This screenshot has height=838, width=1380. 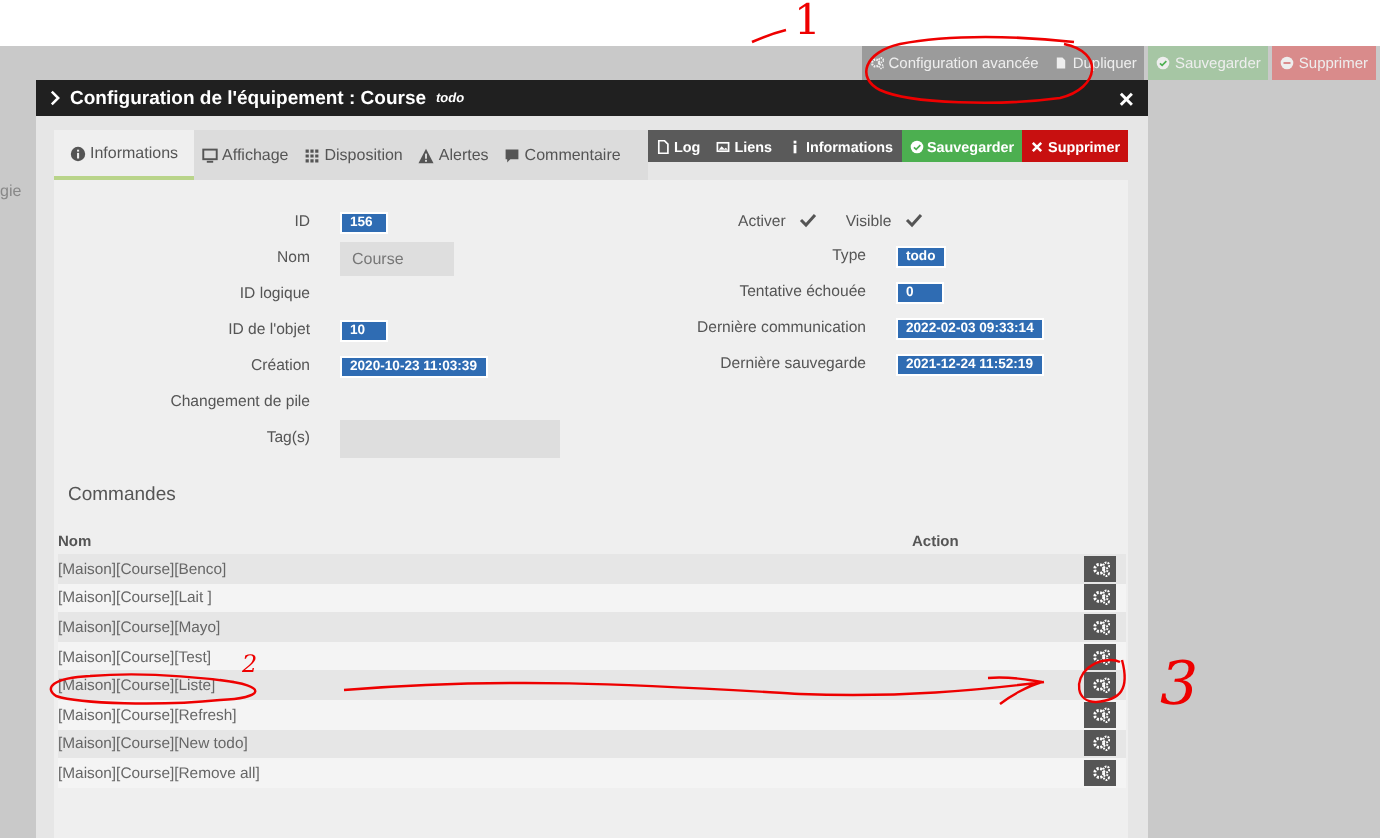 I want to click on monitor-icon, so click(x=210, y=155).